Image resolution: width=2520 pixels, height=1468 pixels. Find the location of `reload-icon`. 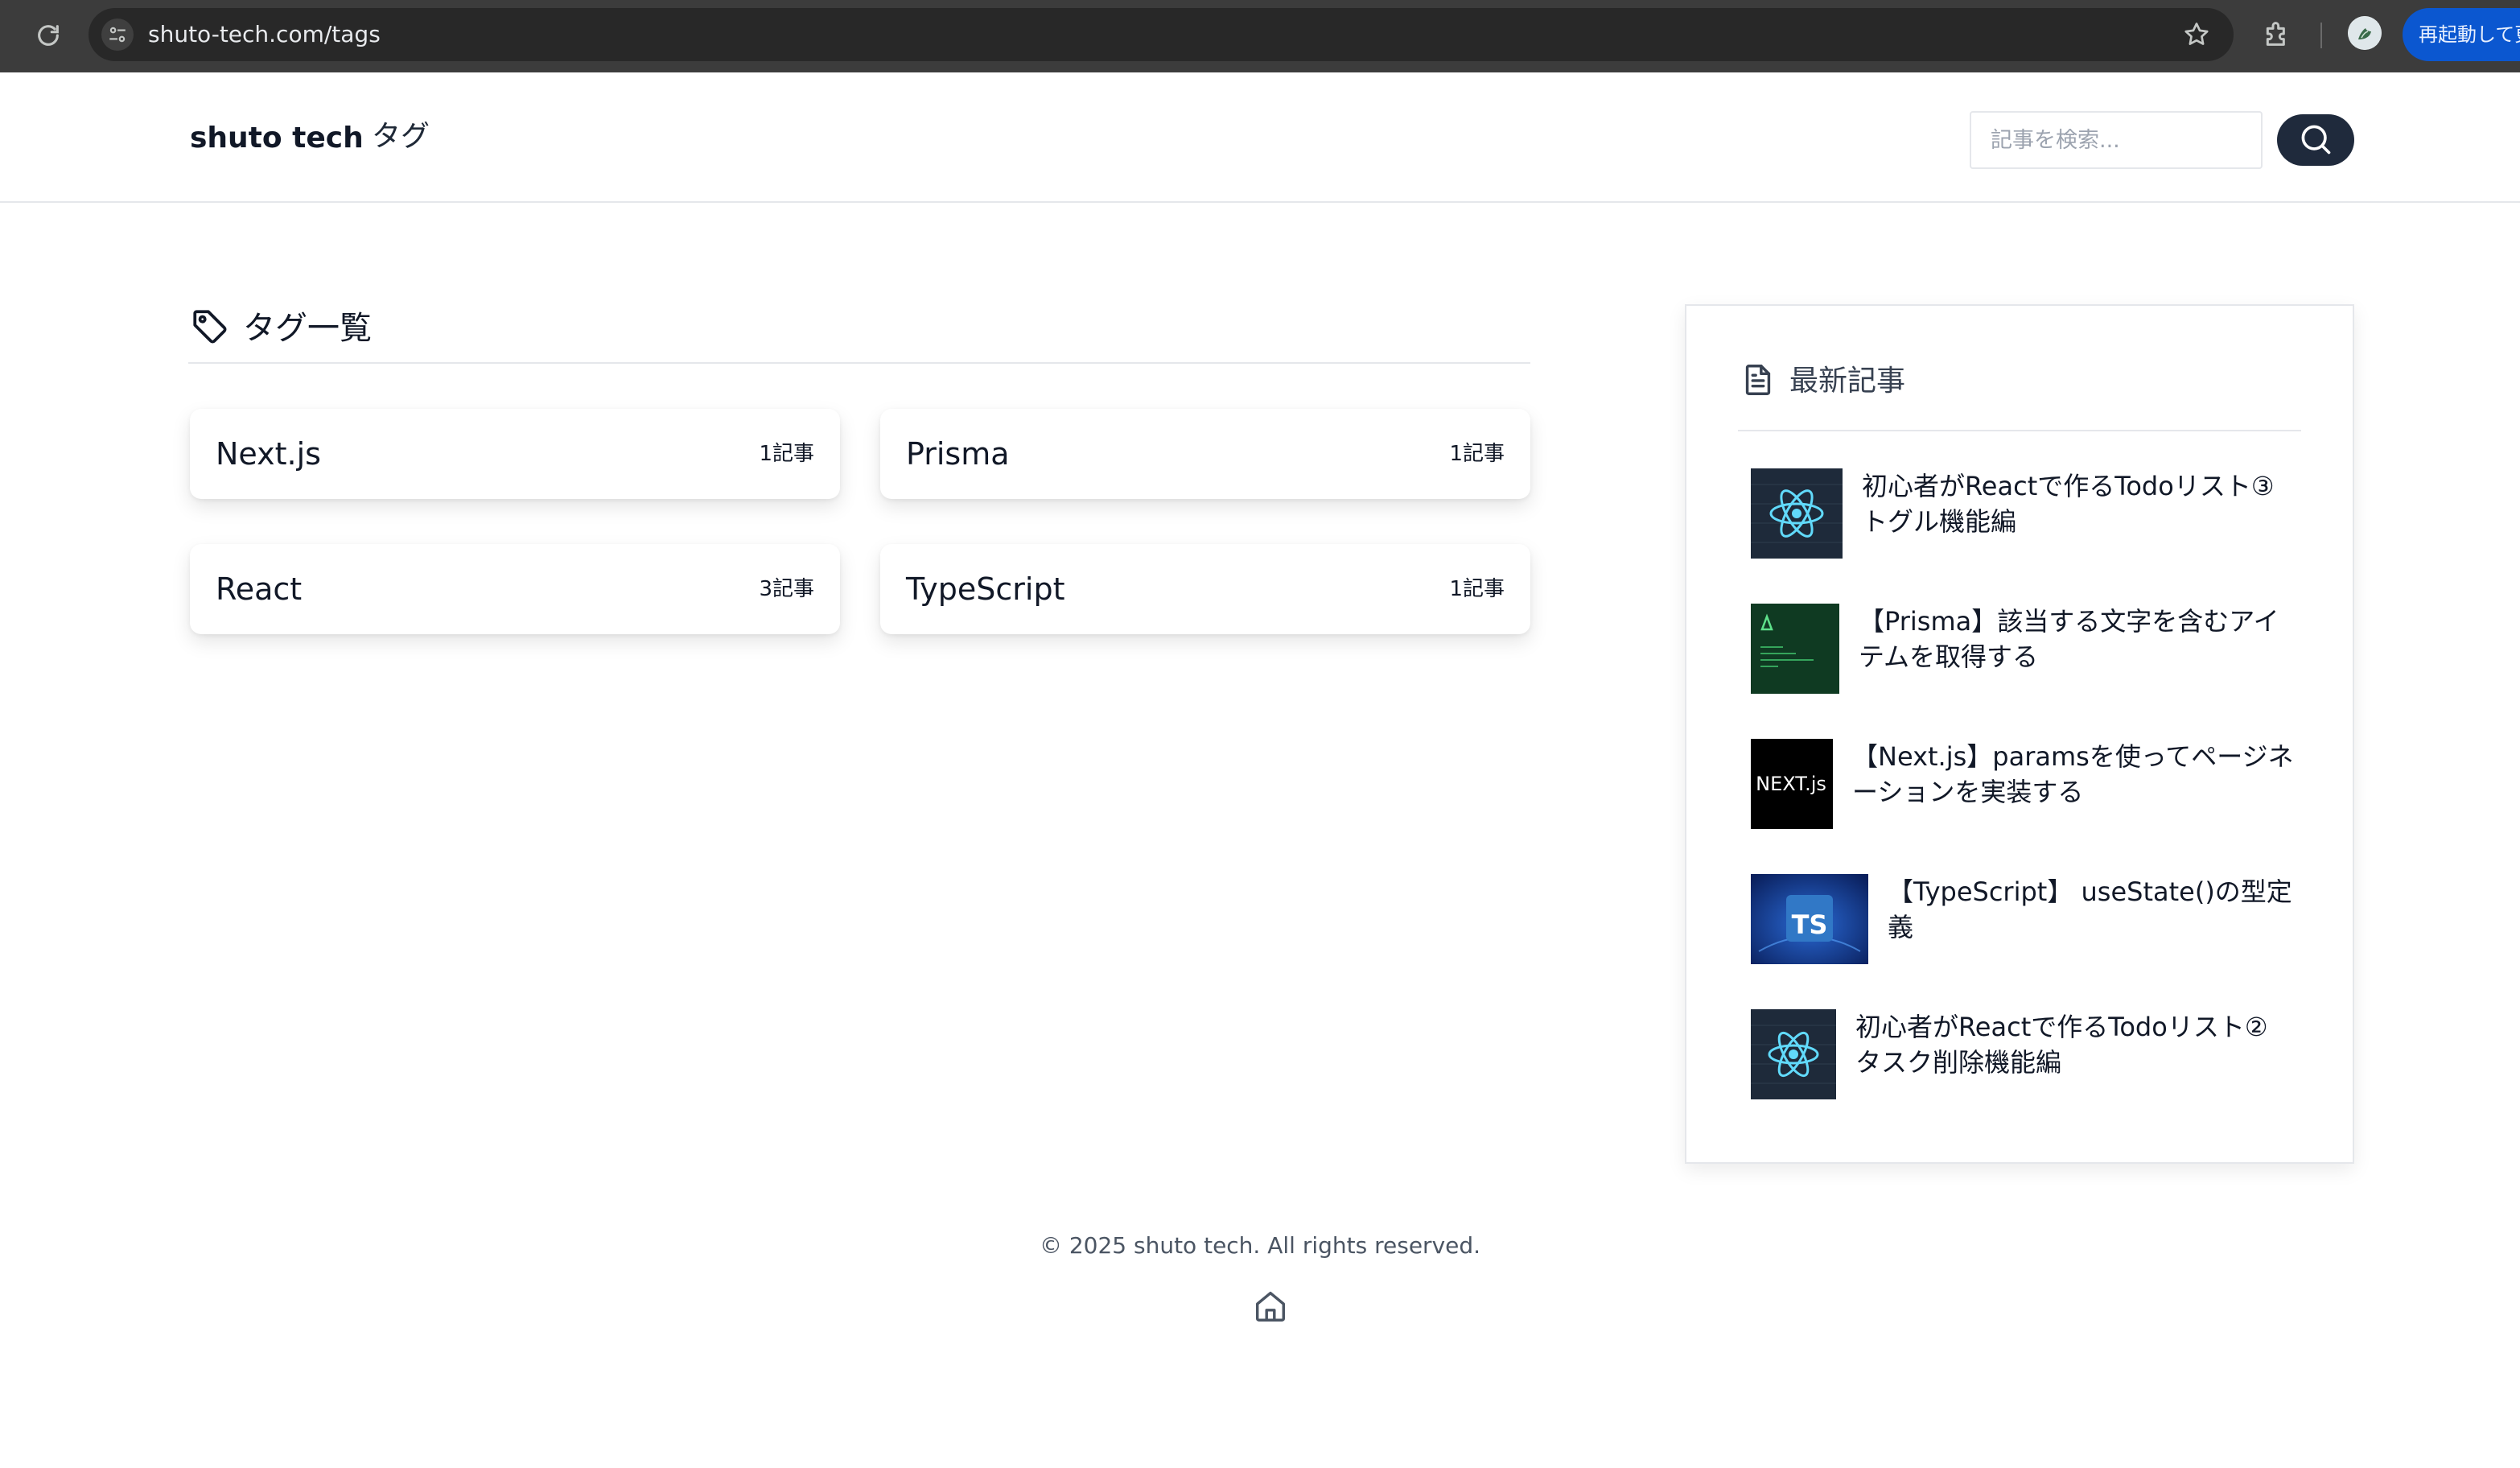

reload-icon is located at coordinates (48, 35).